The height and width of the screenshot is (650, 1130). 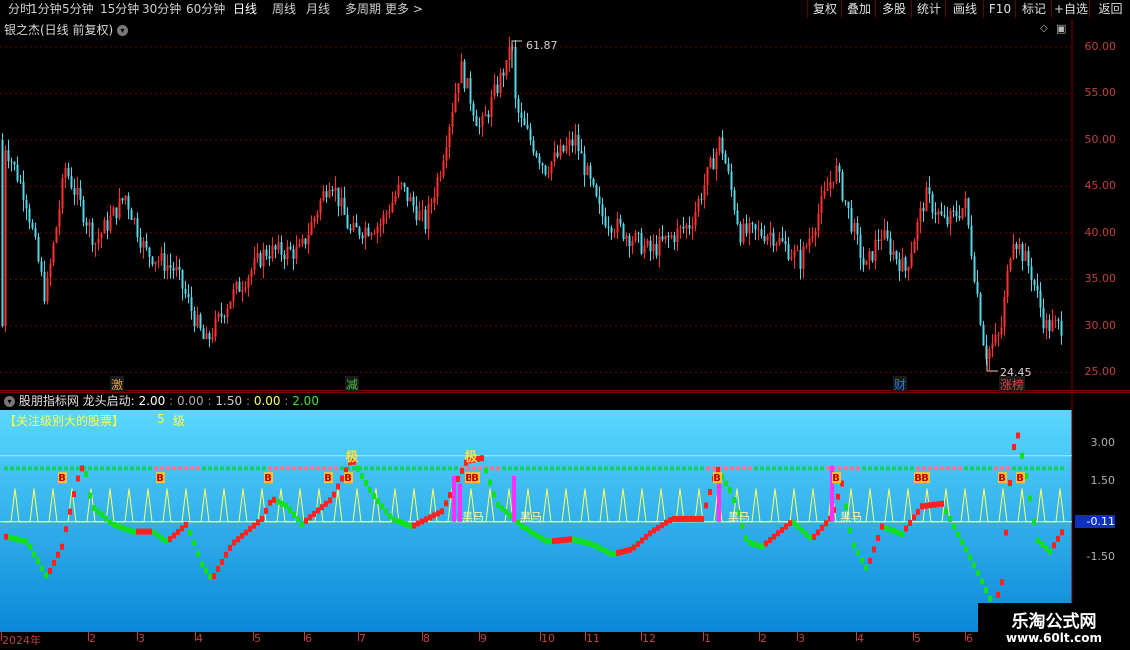 What do you see at coordinates (1033, 9) in the screenshot?
I see `toolbar-button-6: 标记` at bounding box center [1033, 9].